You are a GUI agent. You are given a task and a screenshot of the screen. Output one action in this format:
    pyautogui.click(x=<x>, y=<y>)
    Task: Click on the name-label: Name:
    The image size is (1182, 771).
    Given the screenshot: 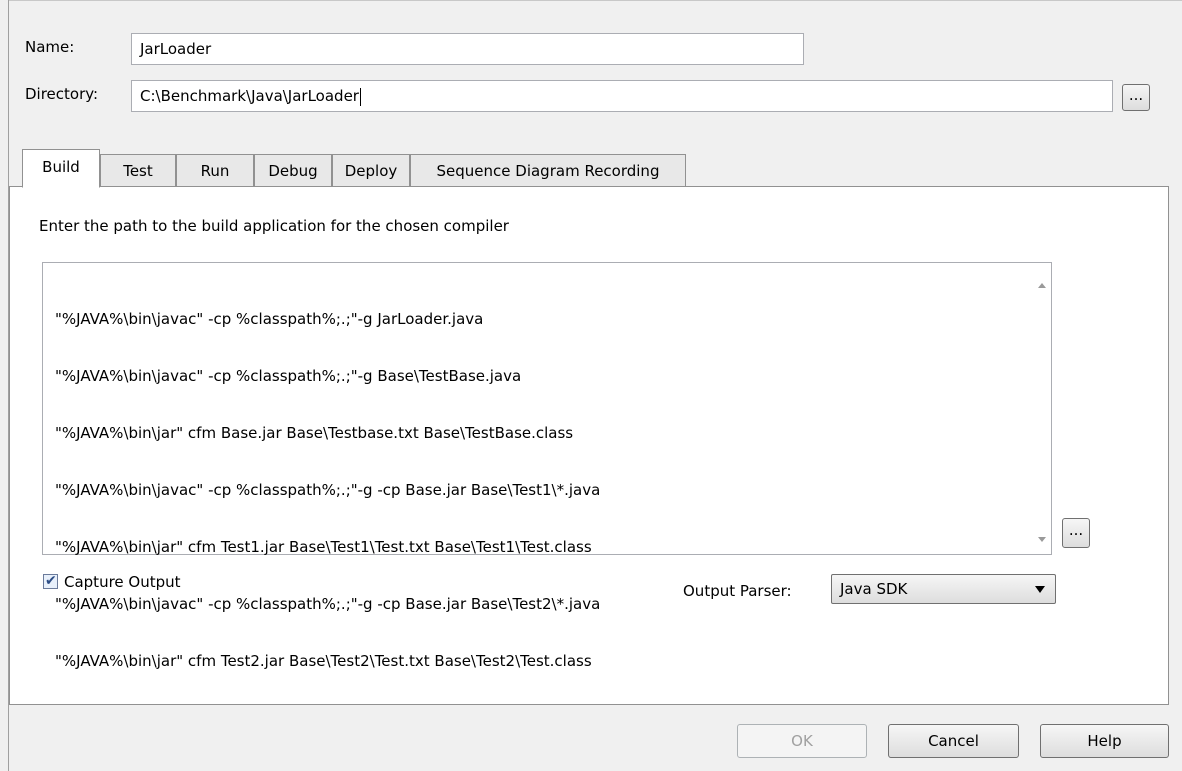 What is the action you would take?
    pyautogui.click(x=50, y=47)
    